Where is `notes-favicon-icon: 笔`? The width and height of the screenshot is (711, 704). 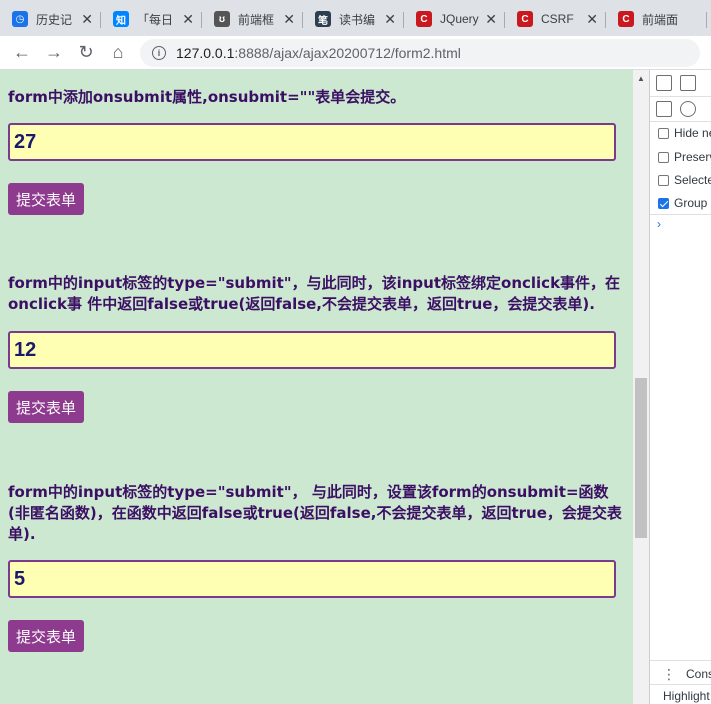
notes-favicon-icon: 笔 is located at coordinates (323, 19).